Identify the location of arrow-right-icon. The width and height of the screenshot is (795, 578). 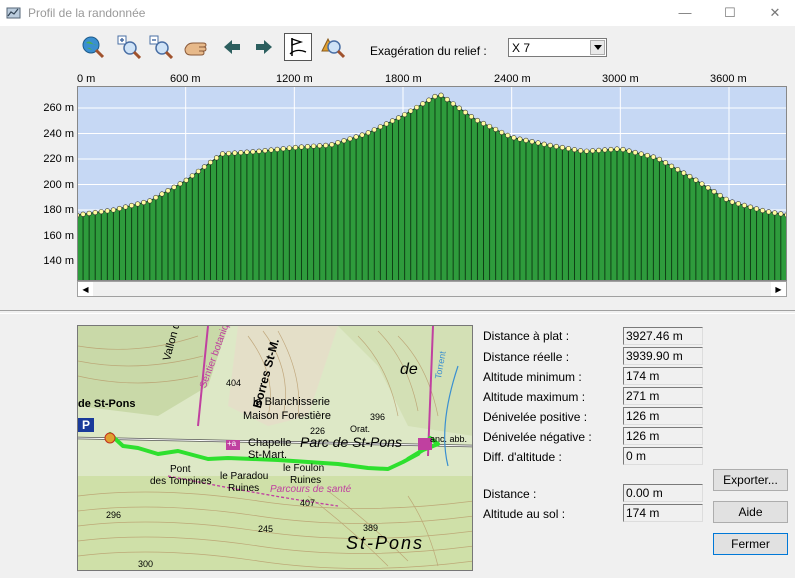
(264, 47).